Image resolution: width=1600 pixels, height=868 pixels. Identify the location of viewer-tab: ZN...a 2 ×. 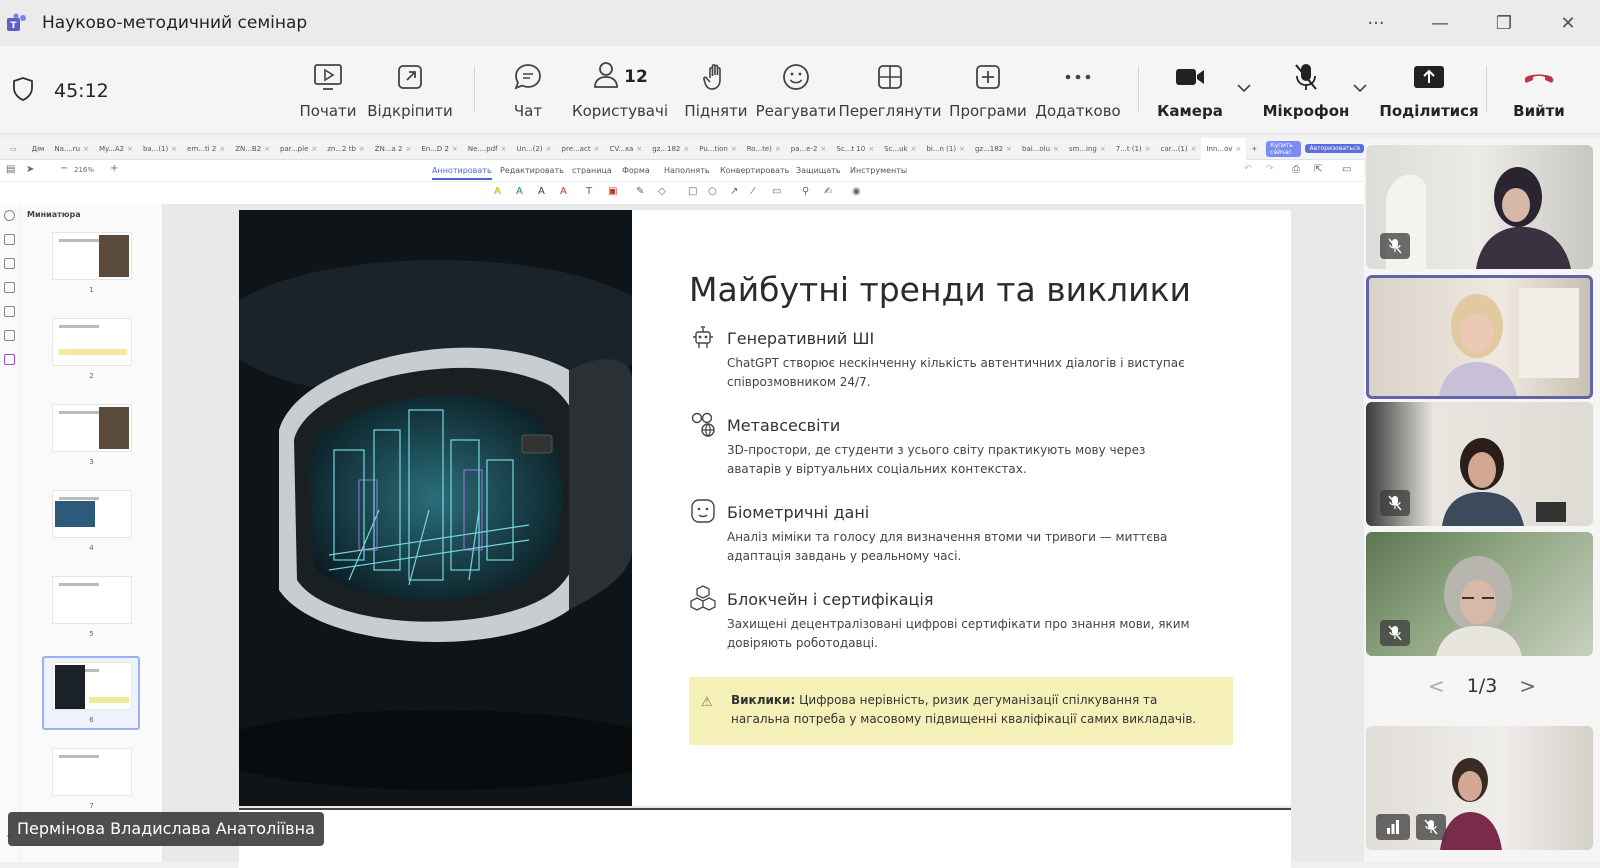
(393, 149).